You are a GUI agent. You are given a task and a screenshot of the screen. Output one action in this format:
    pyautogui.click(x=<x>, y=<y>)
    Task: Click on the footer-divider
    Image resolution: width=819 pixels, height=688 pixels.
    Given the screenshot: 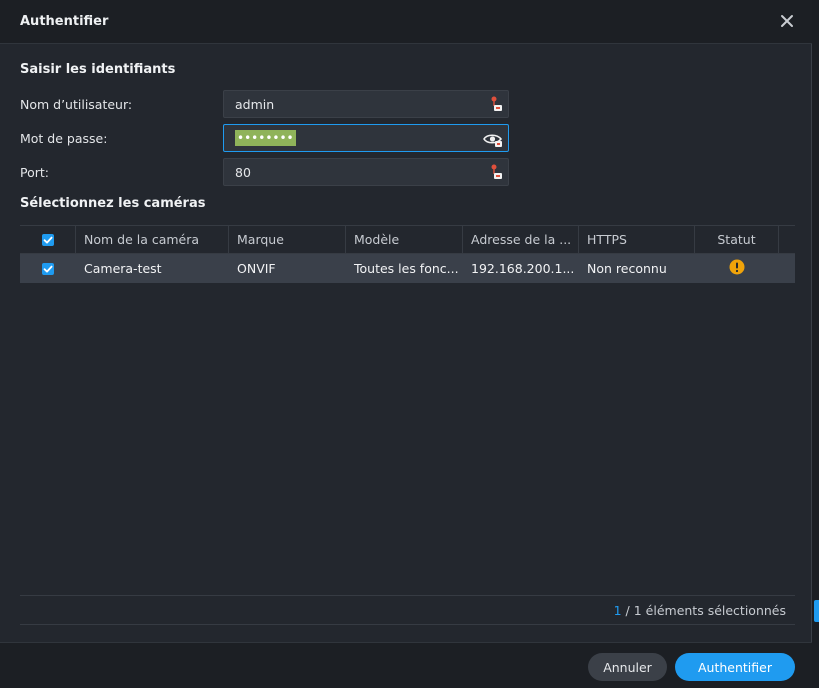 What is the action you would take?
    pyautogui.click(x=407, y=624)
    